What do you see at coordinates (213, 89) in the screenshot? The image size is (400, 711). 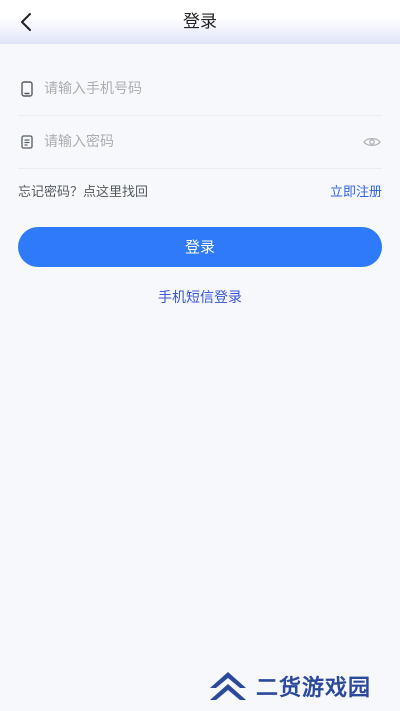 I see `phone-input` at bounding box center [213, 89].